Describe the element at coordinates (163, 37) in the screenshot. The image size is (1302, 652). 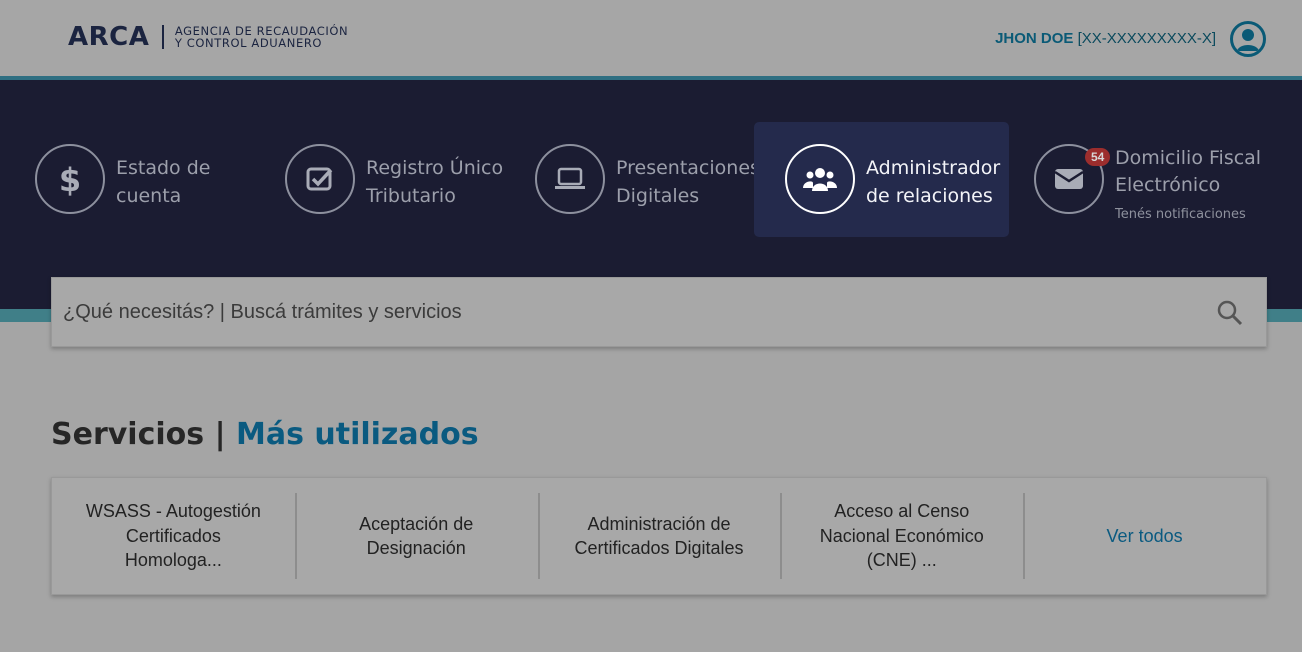
I see `logo-separator` at that location.